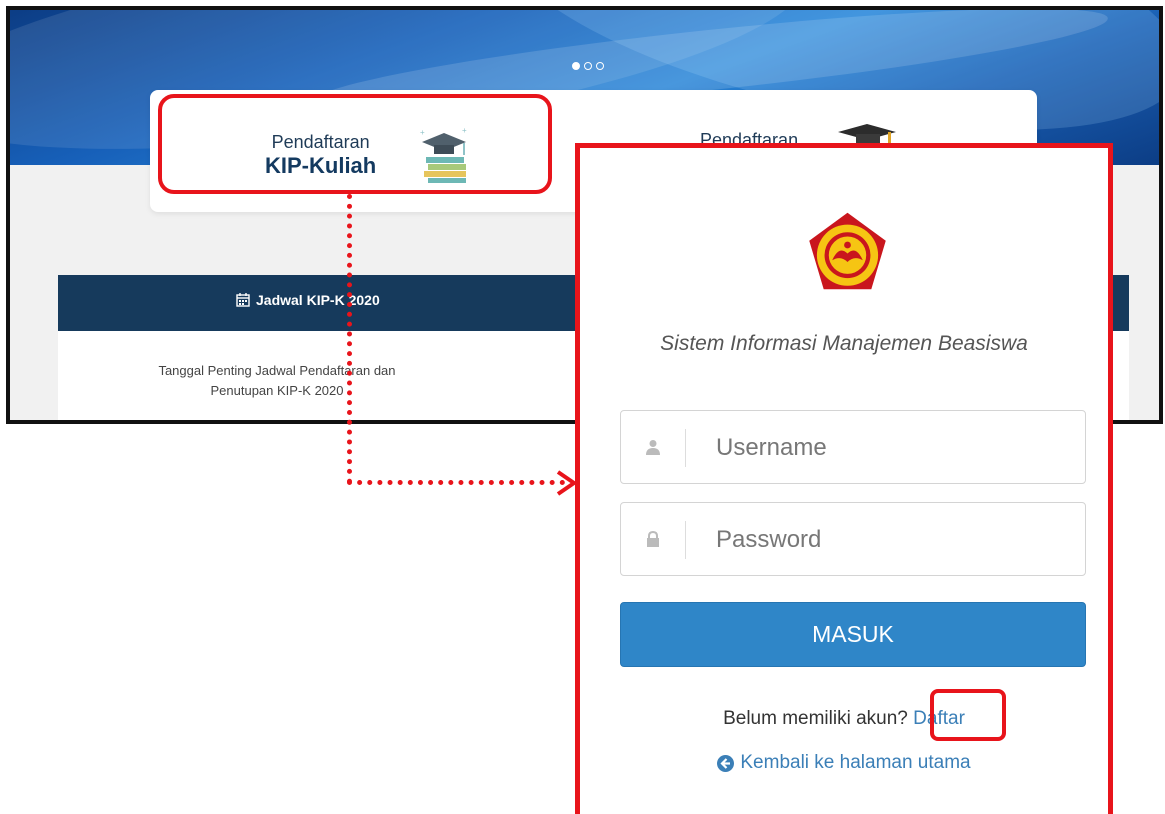 This screenshot has width=1165, height=814. I want to click on password-input, so click(896, 540).